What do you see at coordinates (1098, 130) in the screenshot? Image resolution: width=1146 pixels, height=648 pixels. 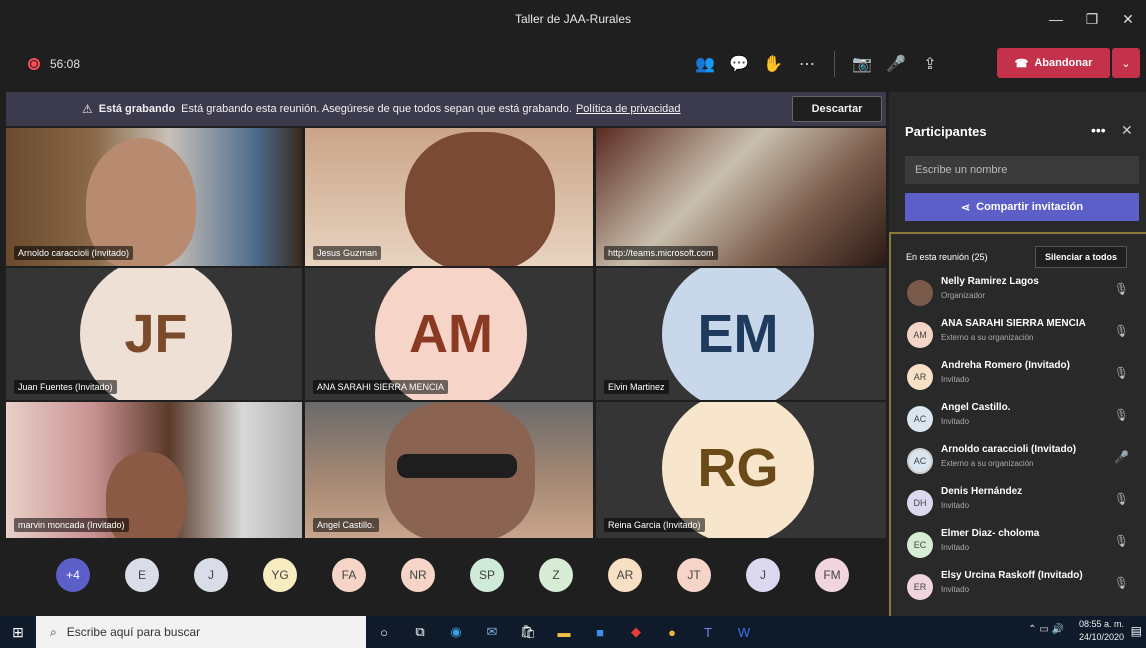 I see `panel-more-icon: •••` at bounding box center [1098, 130].